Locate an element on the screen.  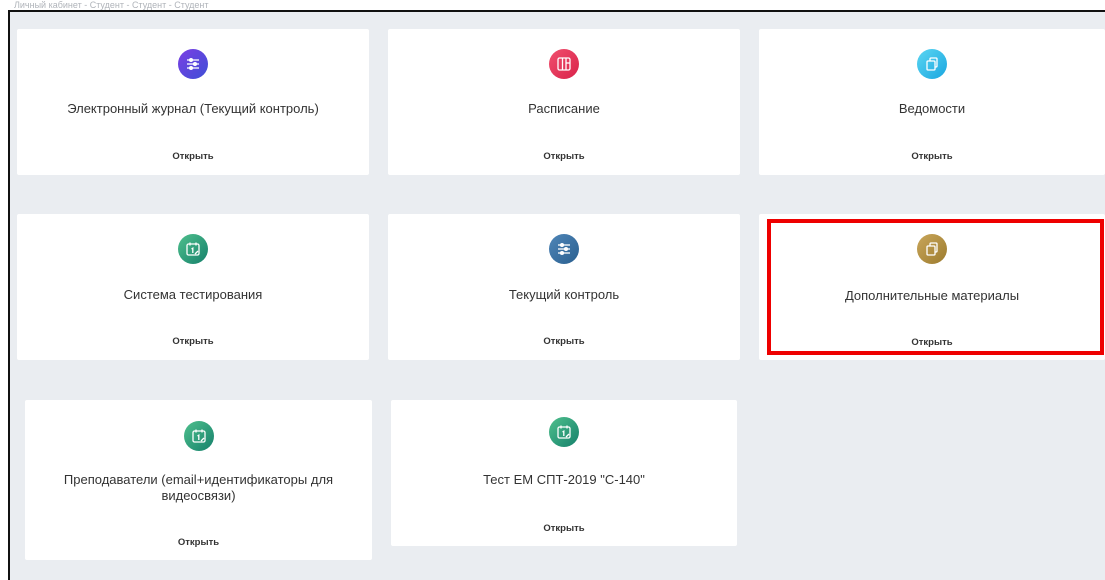
card-title: Система тестирования is located at coordinates (193, 294).